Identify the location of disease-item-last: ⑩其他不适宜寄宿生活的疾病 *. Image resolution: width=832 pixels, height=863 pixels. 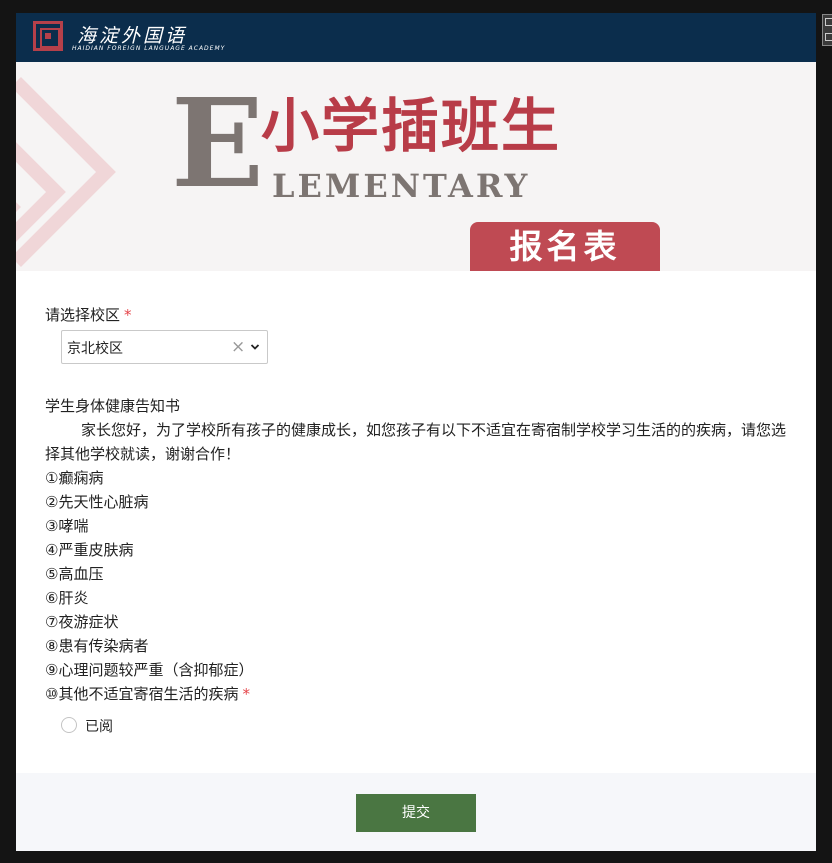
(420, 694).